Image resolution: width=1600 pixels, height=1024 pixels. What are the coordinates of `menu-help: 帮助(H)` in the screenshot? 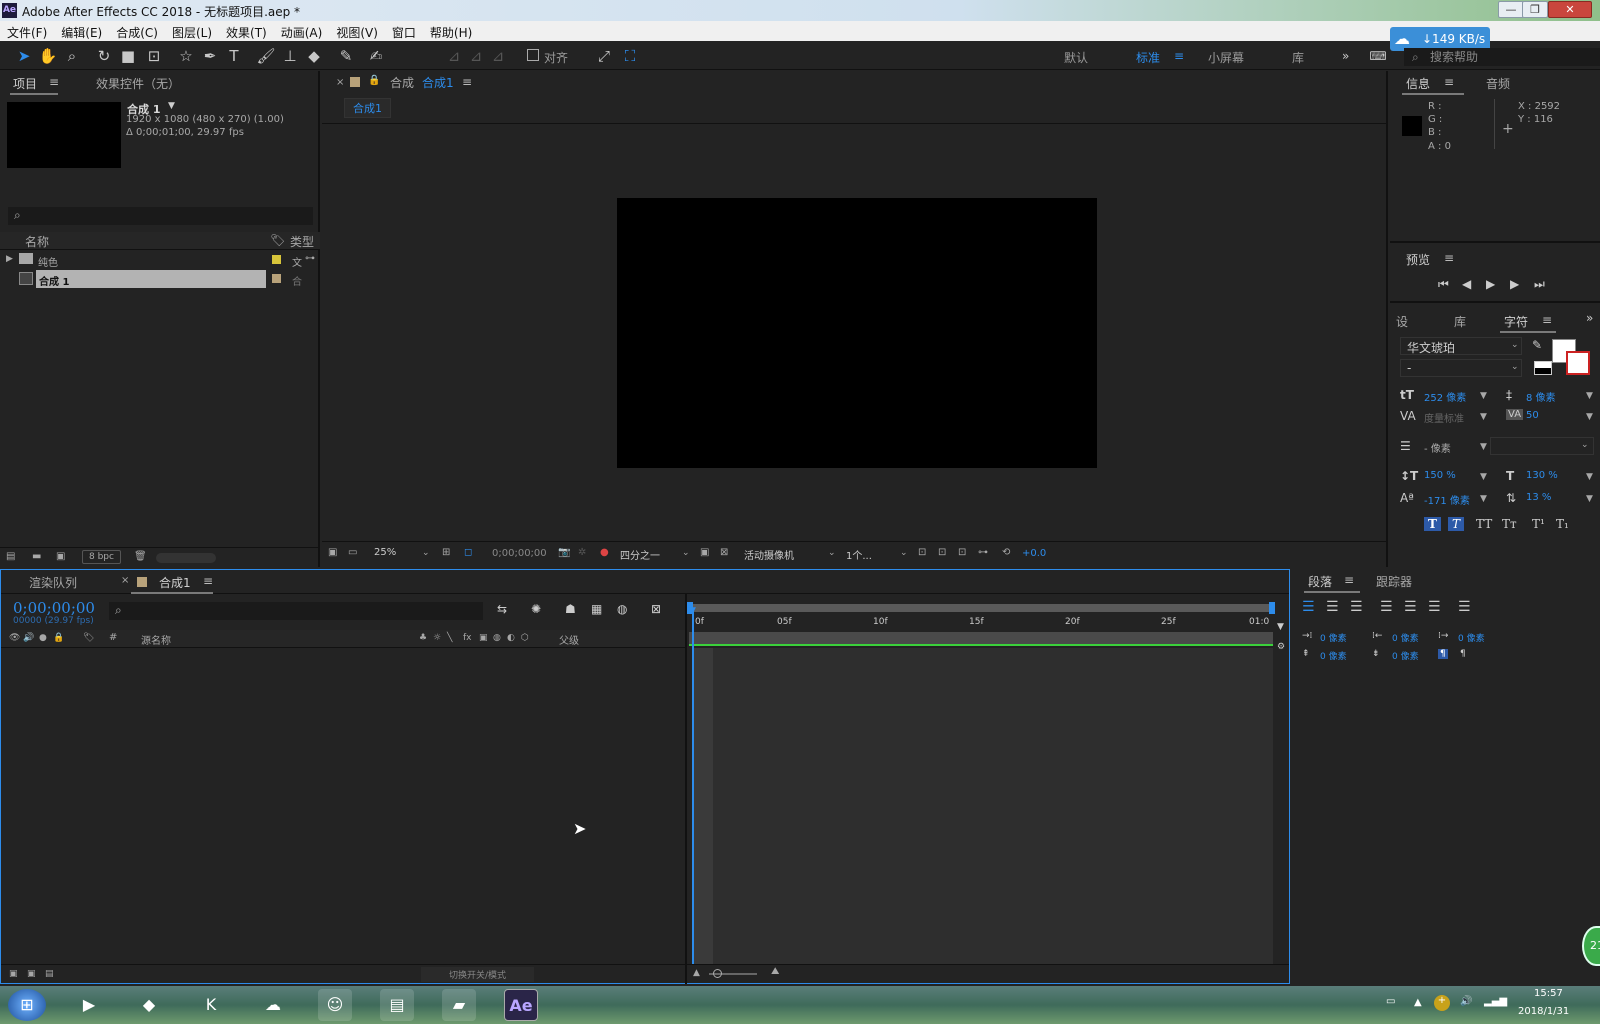 It's located at (451, 31).